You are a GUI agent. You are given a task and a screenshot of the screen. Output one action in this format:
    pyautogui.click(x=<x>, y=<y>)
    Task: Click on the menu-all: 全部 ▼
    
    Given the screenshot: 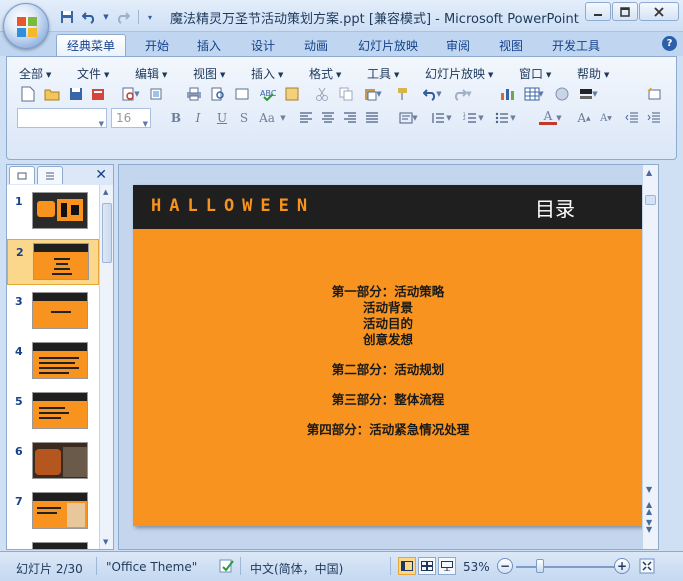 What is the action you would take?
    pyautogui.click(x=35, y=73)
    